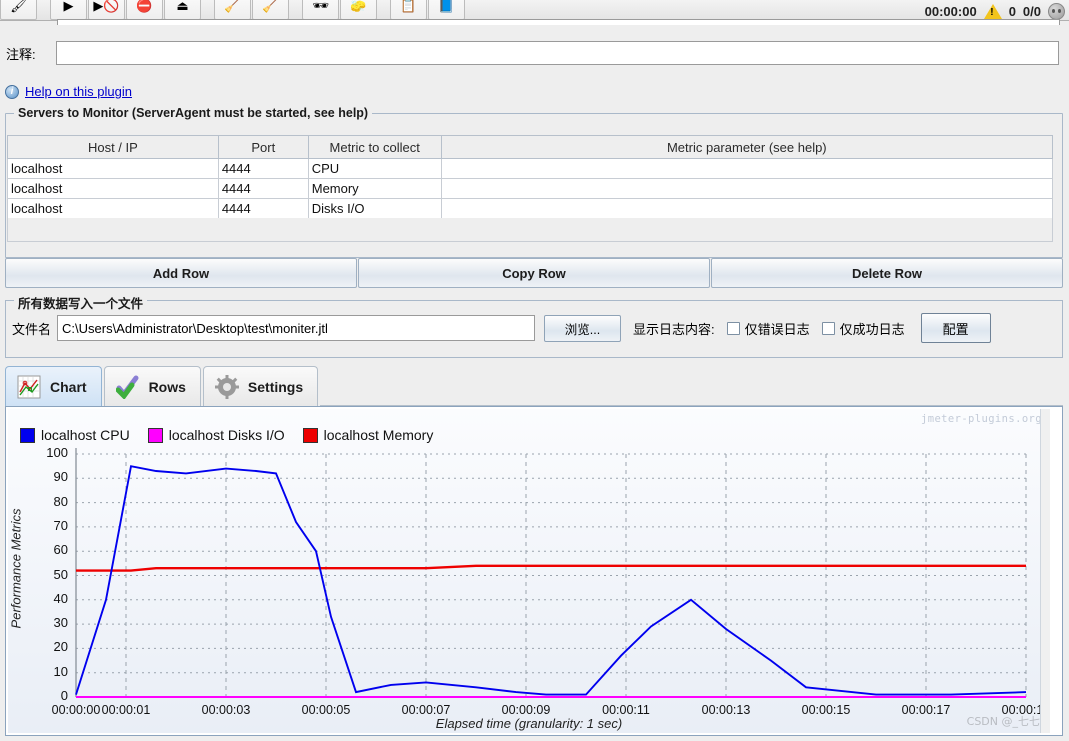 The image size is (1069, 741). Describe the element at coordinates (21, 54) in the screenshot. I see `comment-label: 注释:` at that location.